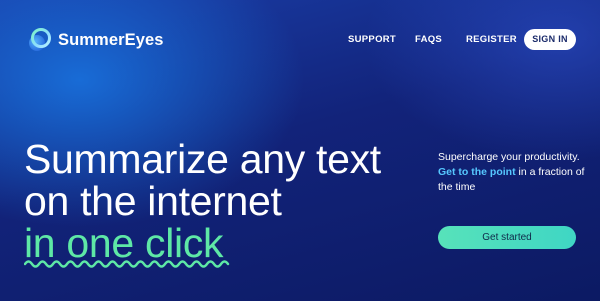 The height and width of the screenshot is (301, 600). What do you see at coordinates (40, 40) in the screenshot?
I see `lens-ring-icon` at bounding box center [40, 40].